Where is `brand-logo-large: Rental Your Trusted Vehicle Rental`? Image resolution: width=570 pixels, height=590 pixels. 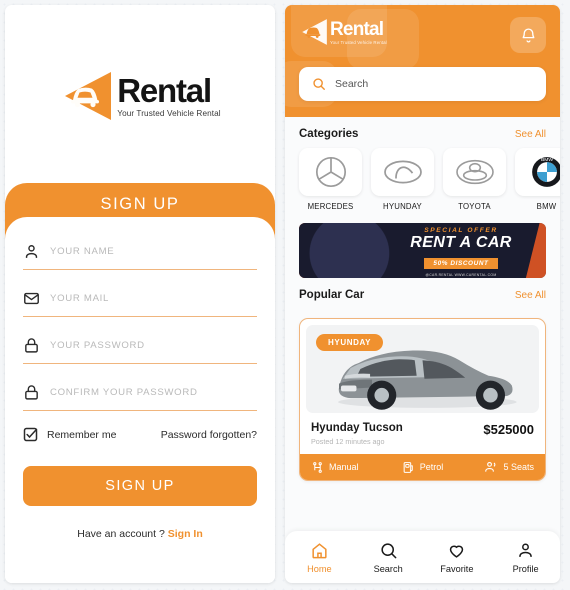 brand-logo-large: Rental Your Trusted Vehicle Rental is located at coordinates (140, 96).